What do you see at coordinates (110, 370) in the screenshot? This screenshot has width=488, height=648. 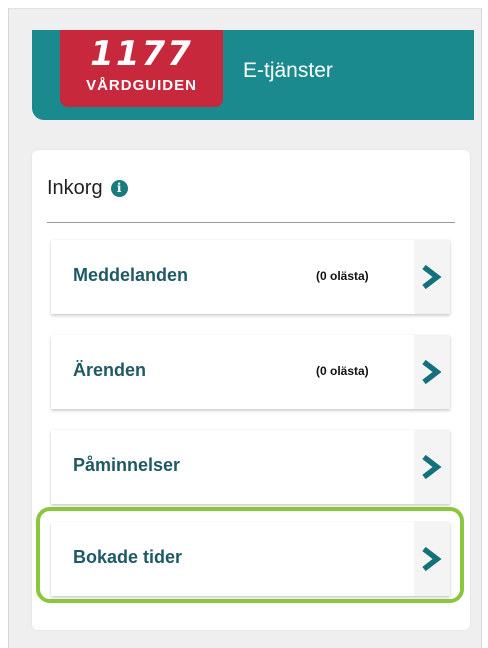 I see `inbox-item-label: Ärenden` at bounding box center [110, 370].